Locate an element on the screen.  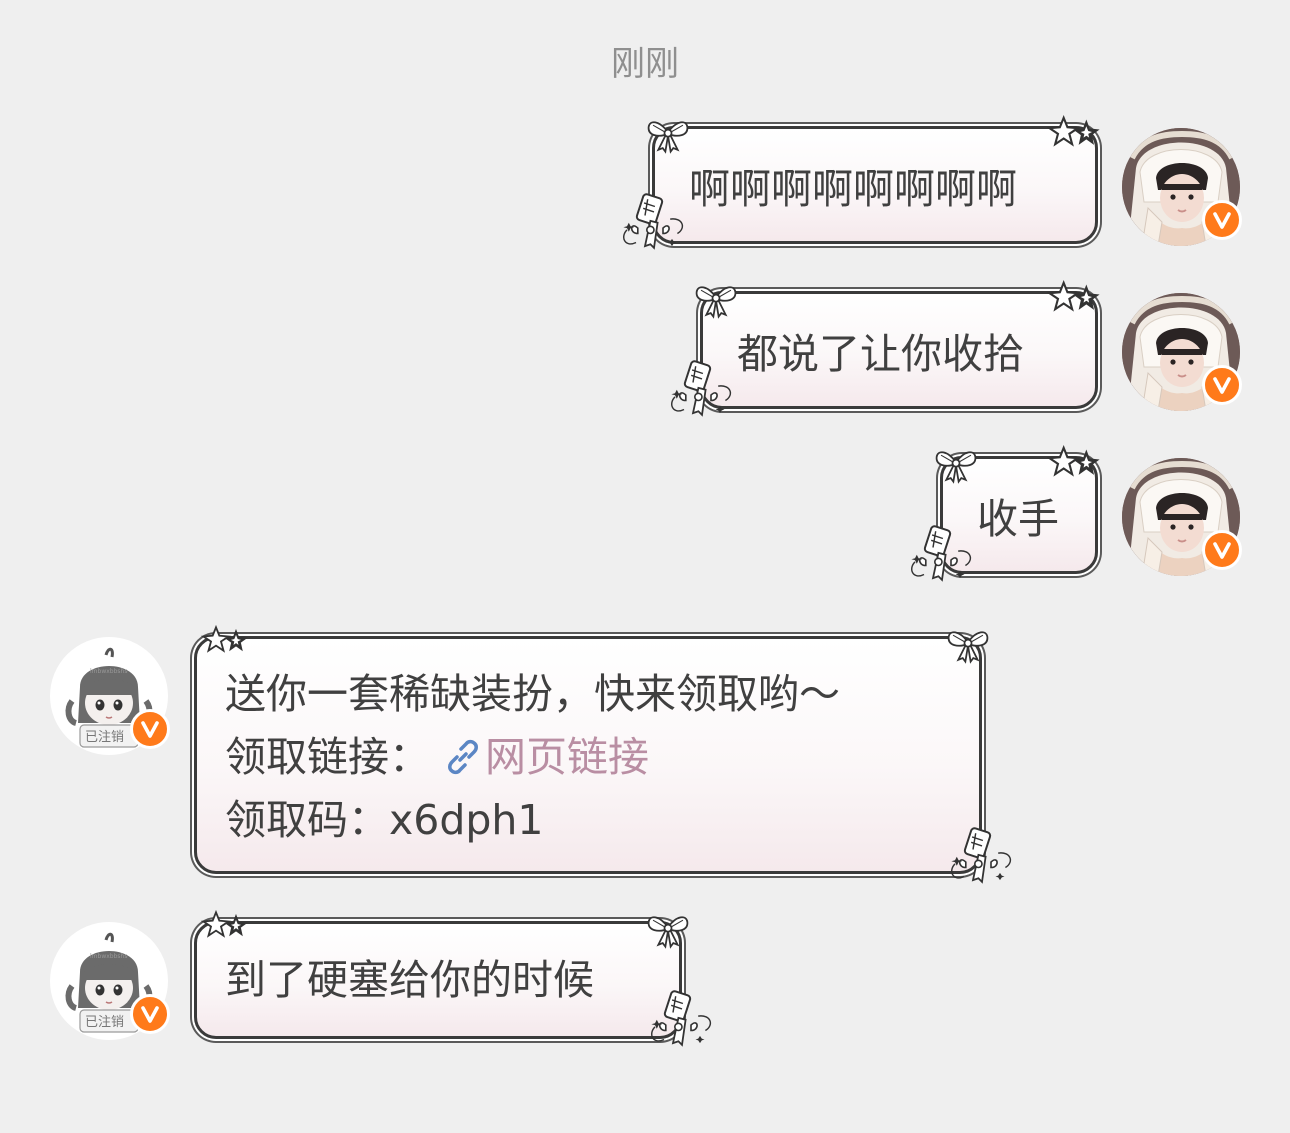
web-link: 网页链接 is located at coordinates (546, 757).